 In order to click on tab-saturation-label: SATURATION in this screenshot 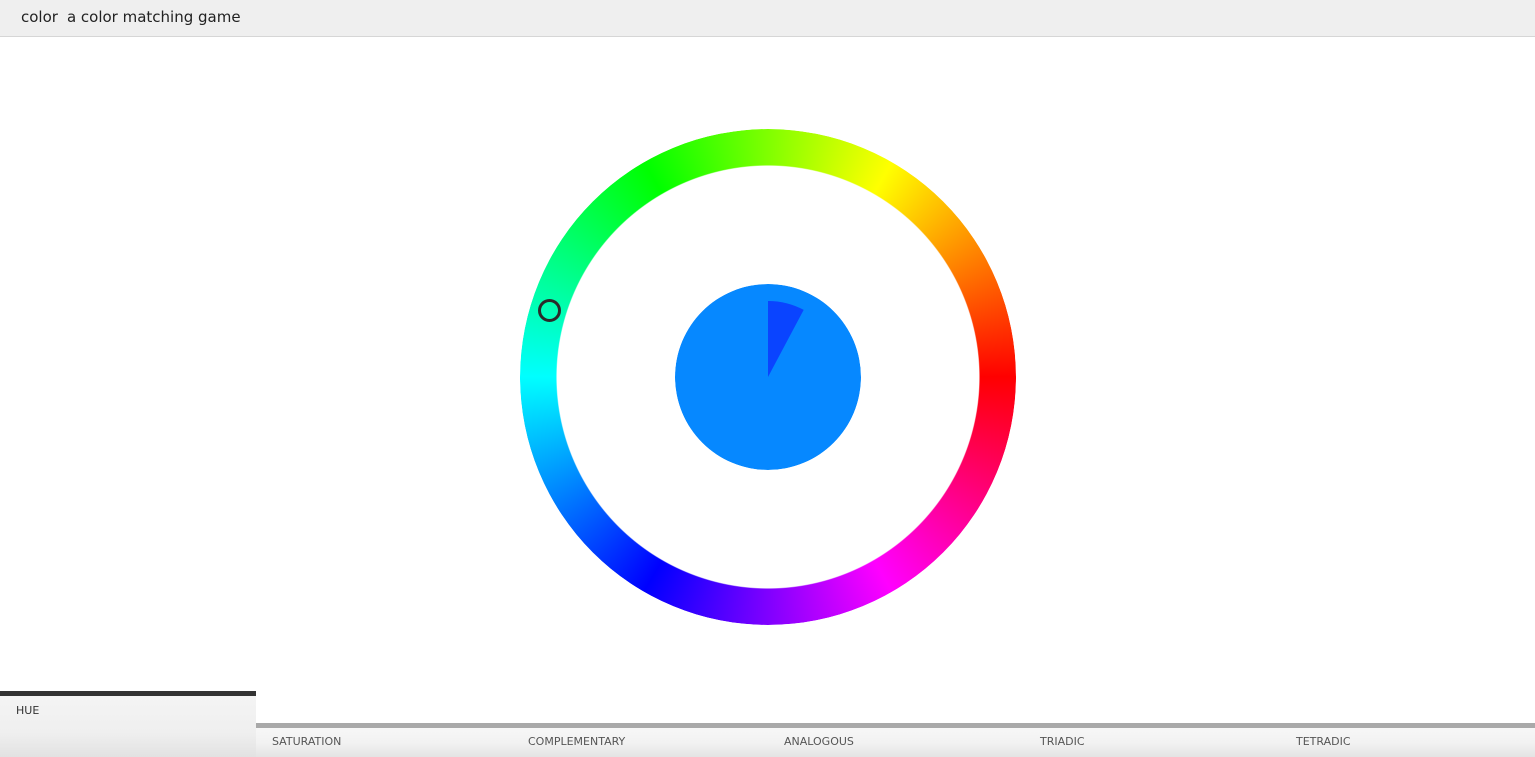, I will do `click(307, 741)`.